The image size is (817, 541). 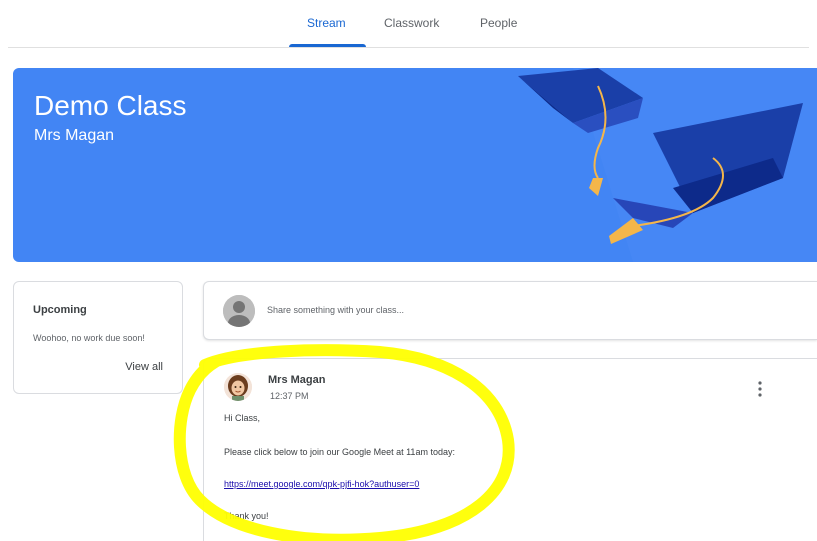 I want to click on post-greeting: Hi Class,, so click(x=242, y=418).